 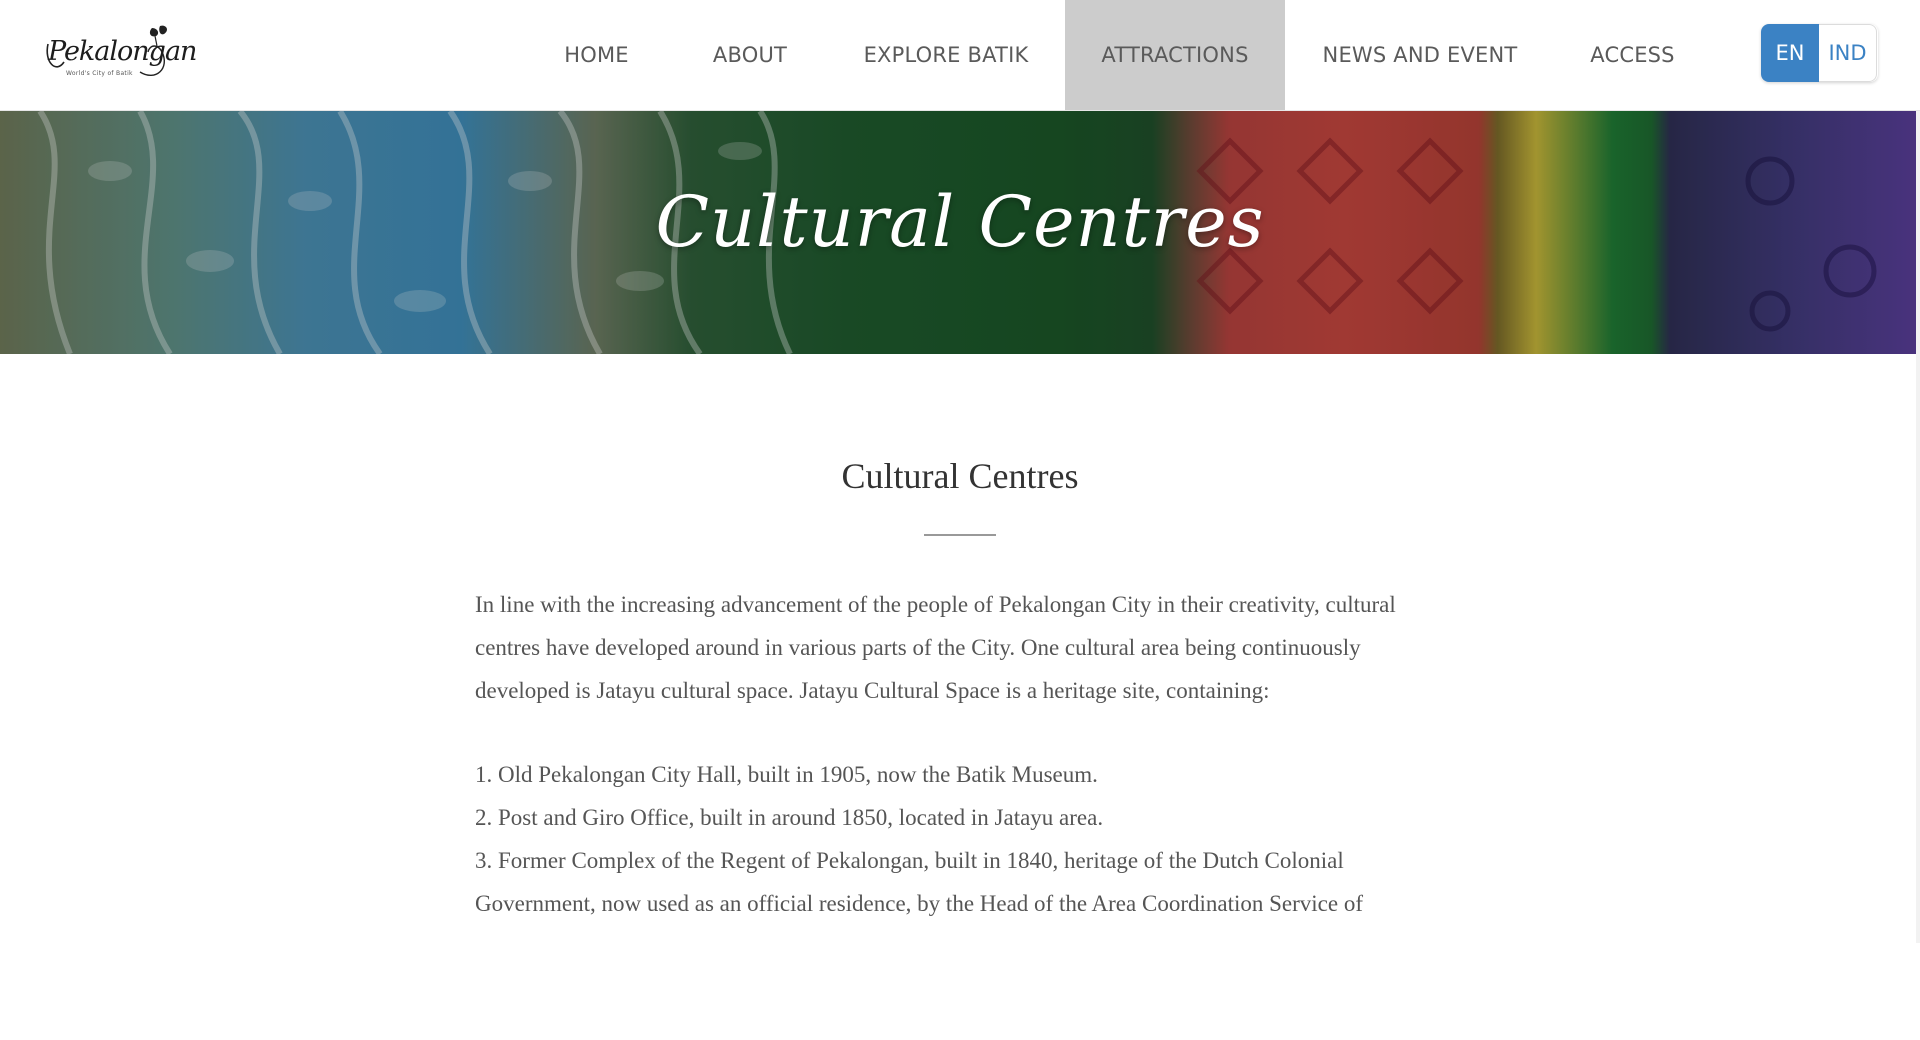 I want to click on logo-tagline: World's City of Batik, so click(x=99, y=73).